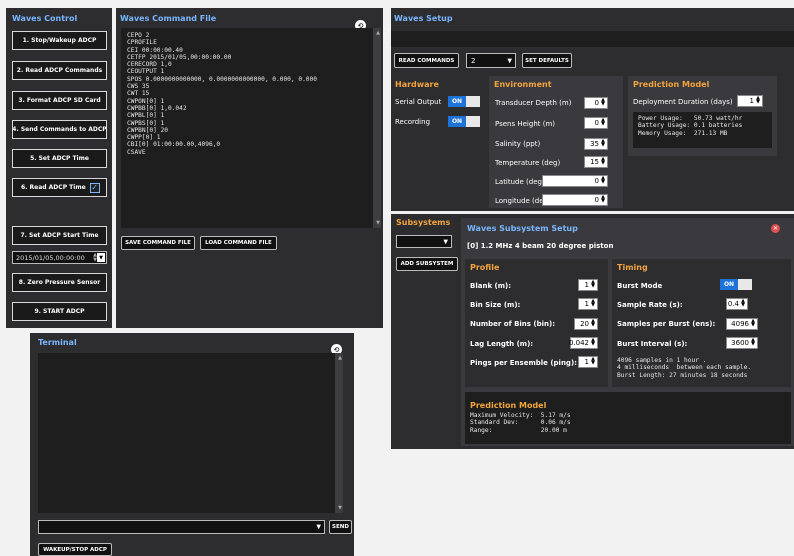 The height and width of the screenshot is (556, 794). I want to click on load-command-file-button: LOAD COMMAND FILE, so click(238, 243).